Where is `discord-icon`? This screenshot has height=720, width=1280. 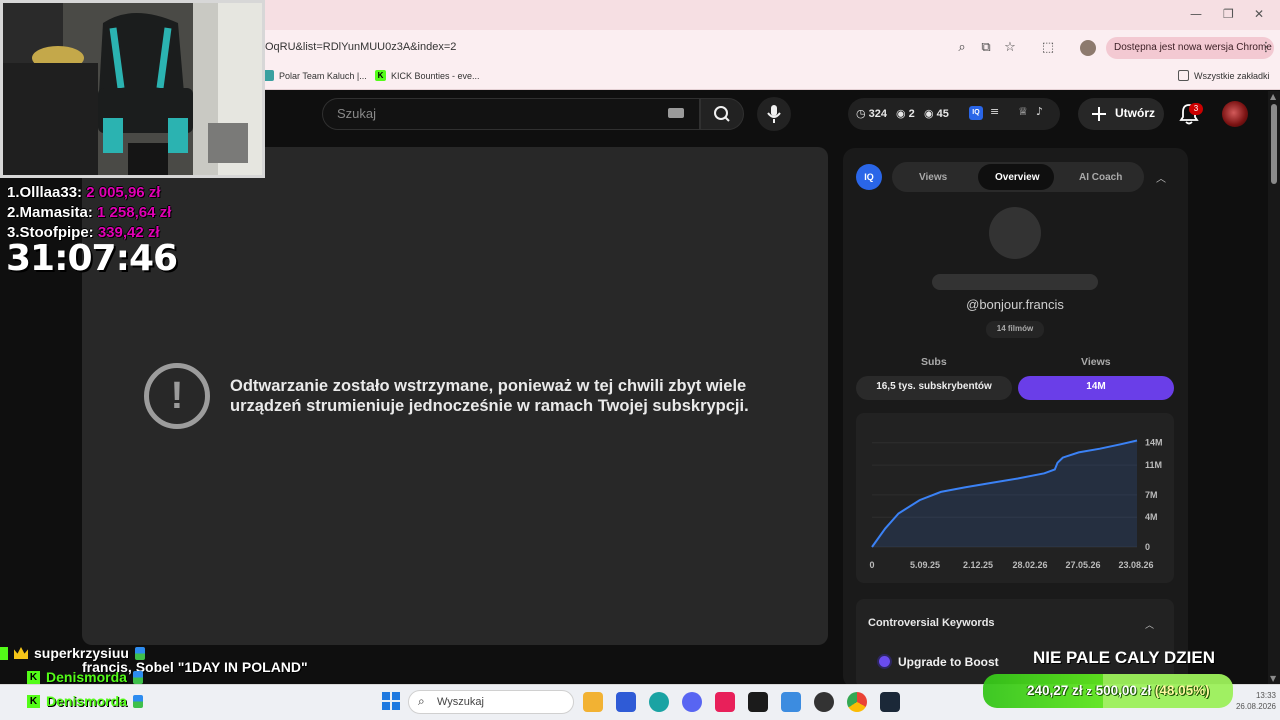
discord-icon is located at coordinates (692, 702).